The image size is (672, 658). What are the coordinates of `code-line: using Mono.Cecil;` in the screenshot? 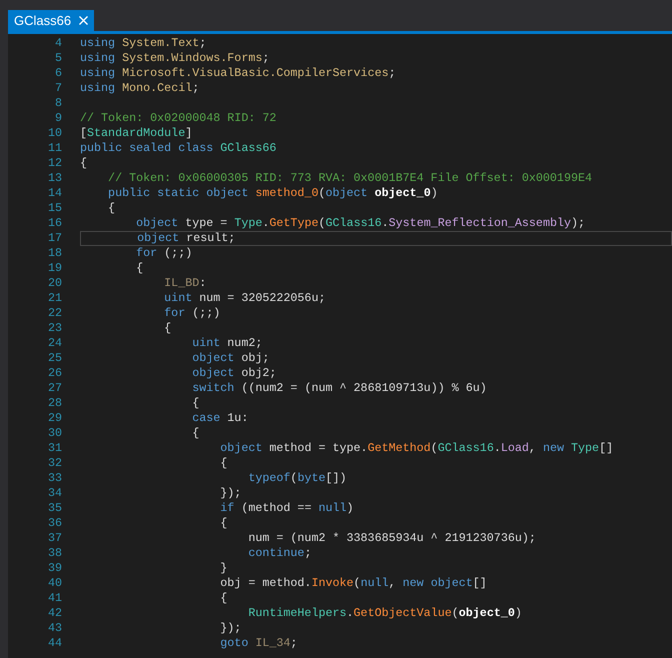 It's located at (140, 88).